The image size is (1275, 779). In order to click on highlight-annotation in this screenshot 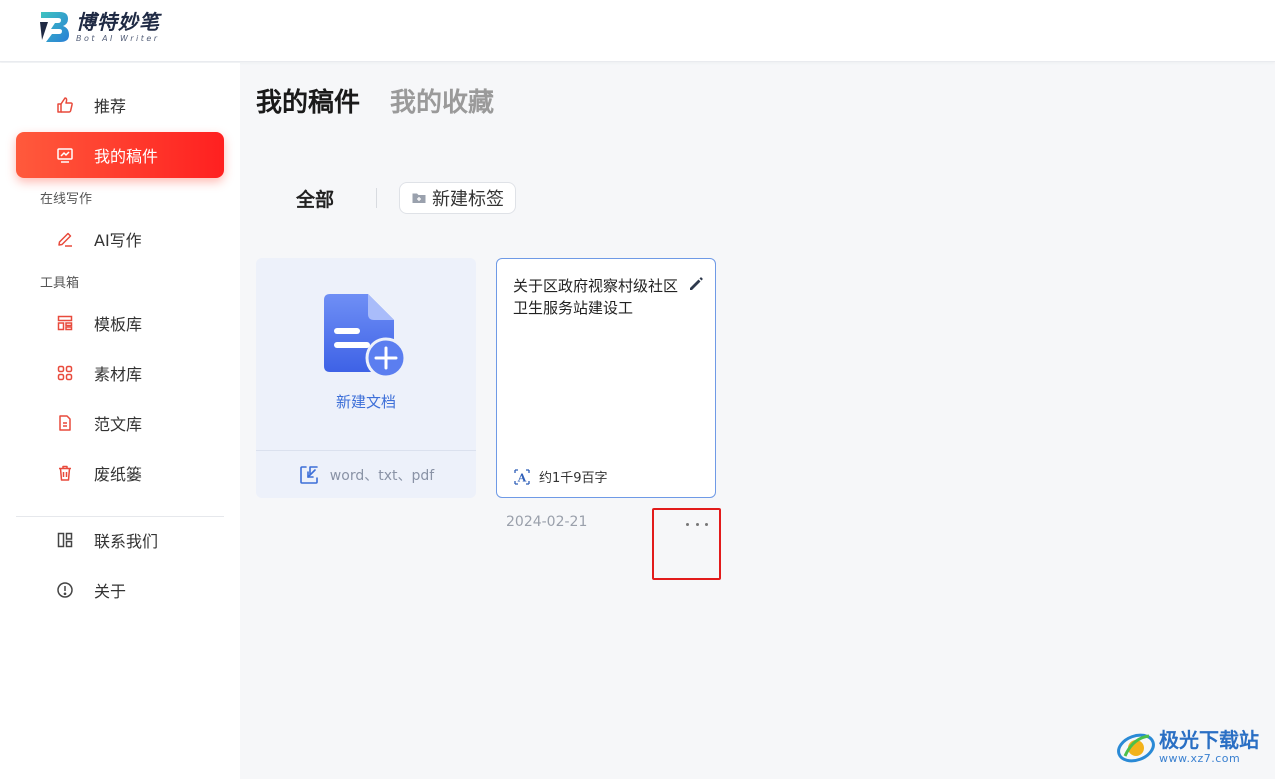, I will do `click(686, 544)`.